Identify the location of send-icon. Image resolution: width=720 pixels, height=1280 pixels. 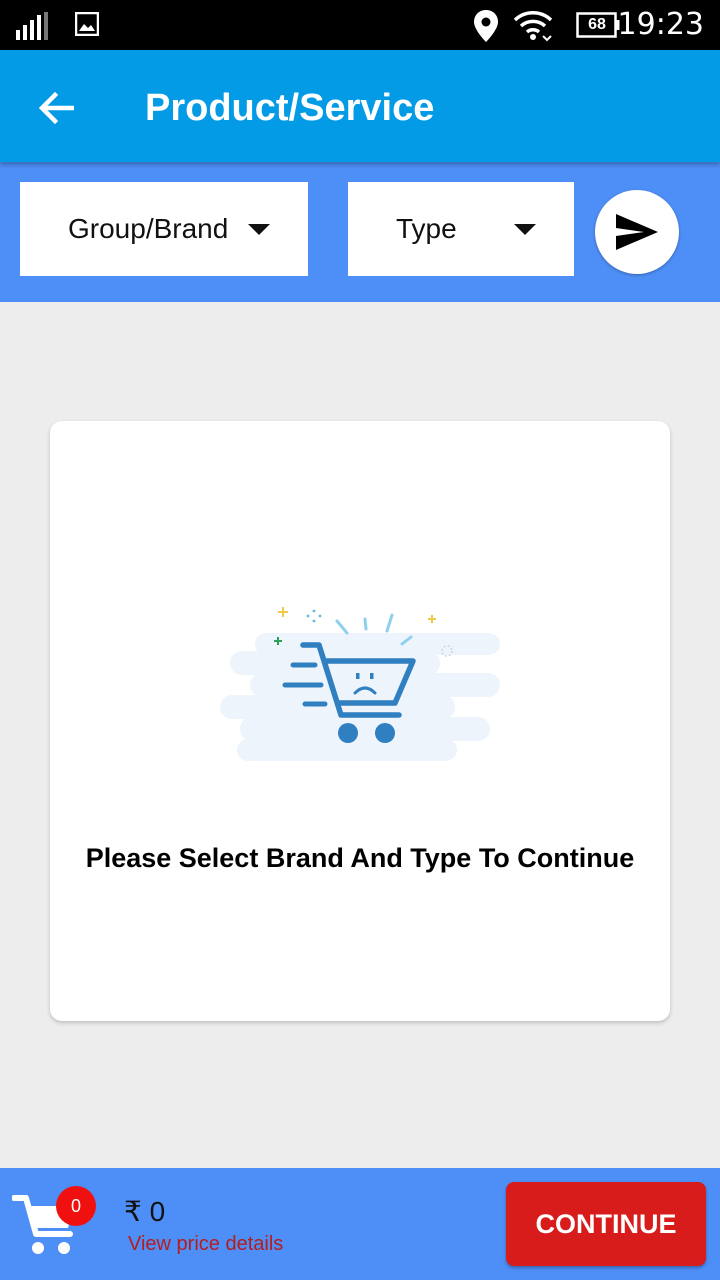
(637, 232).